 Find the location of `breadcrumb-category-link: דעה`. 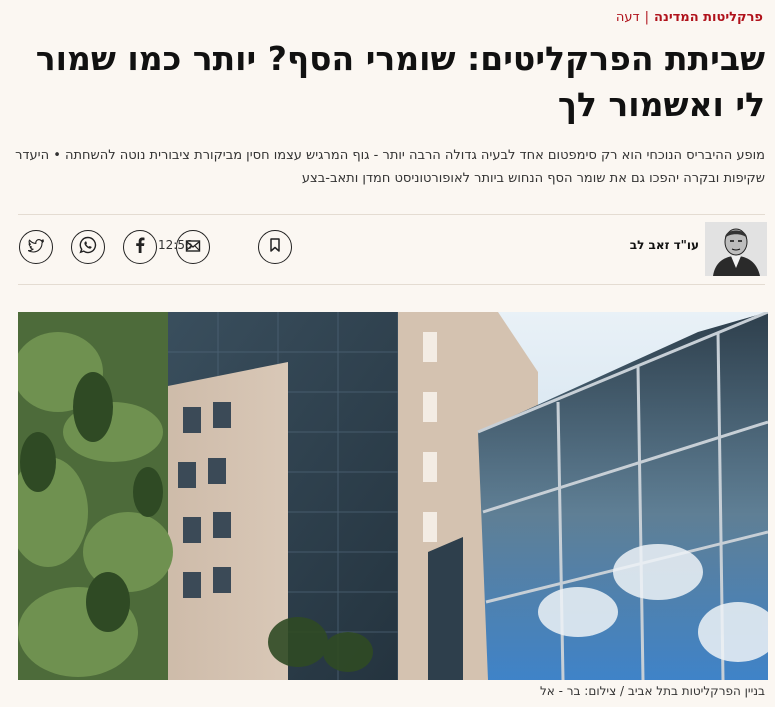

breadcrumb-category-link: דעה is located at coordinates (628, 17).